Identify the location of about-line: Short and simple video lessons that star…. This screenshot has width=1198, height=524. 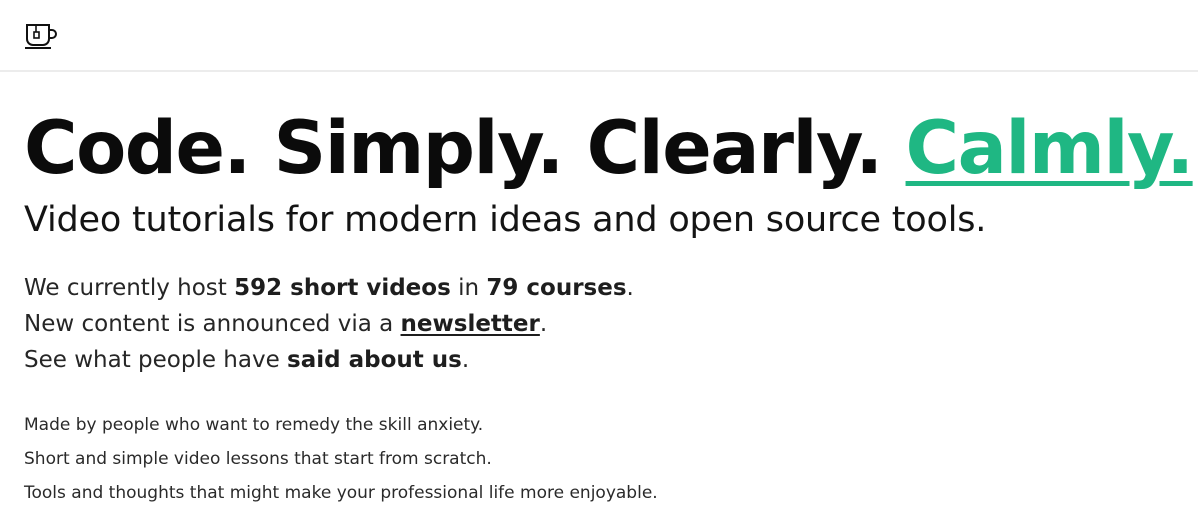
(258, 459).